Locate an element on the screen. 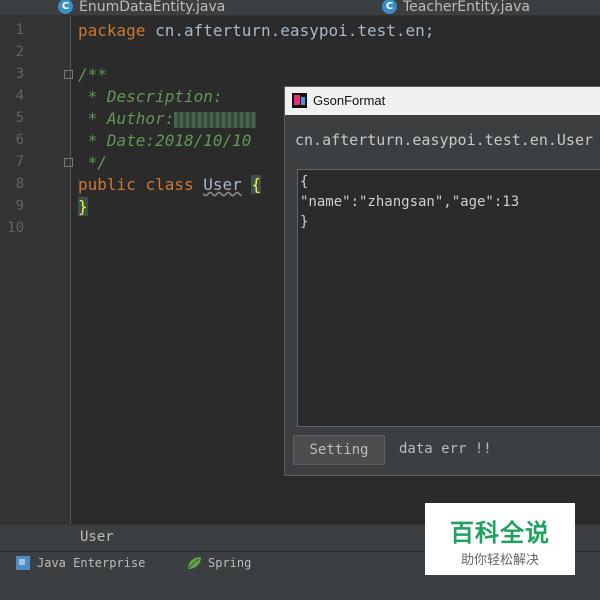 The image size is (600, 600). java-enterprise-button: Java Enterprise is located at coordinates (80, 563).